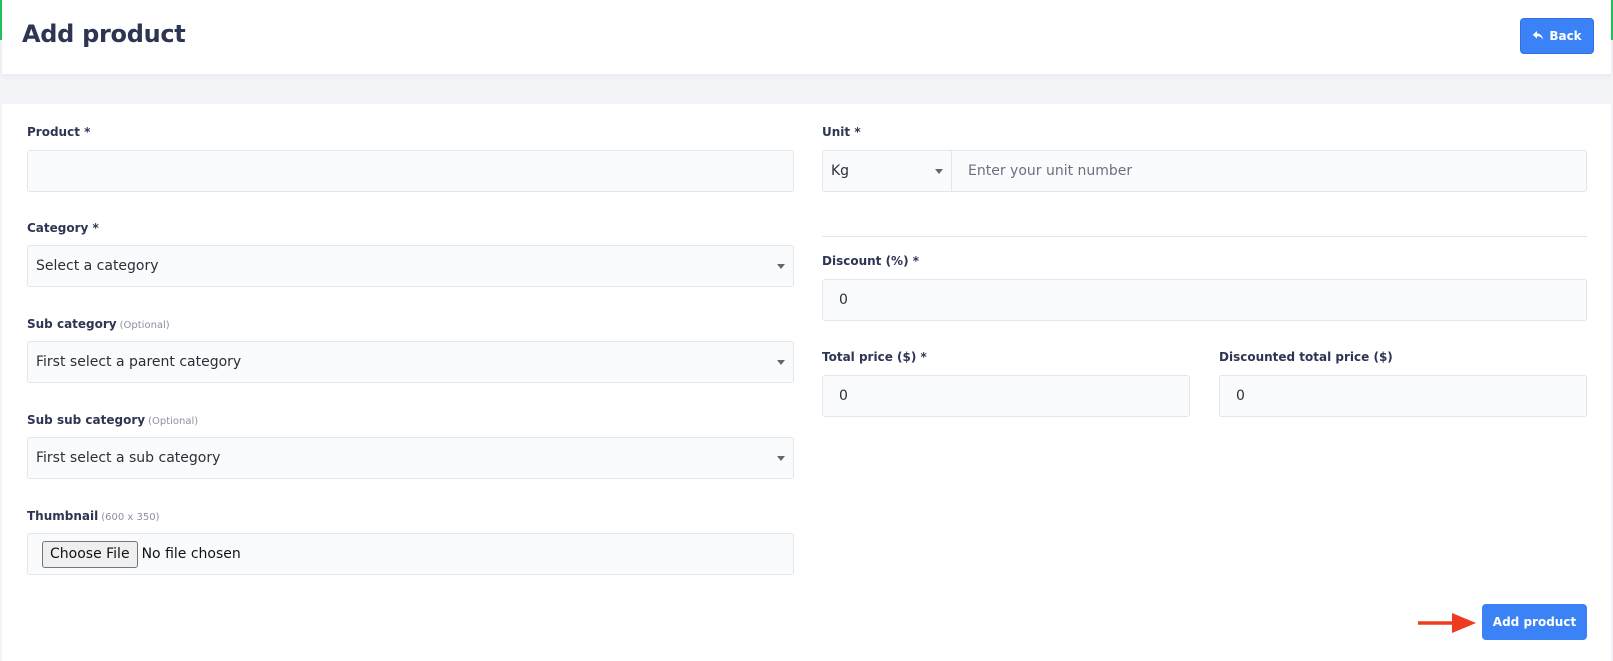  What do you see at coordinates (1411, 396) in the screenshot?
I see `discounted-total-price-input` at bounding box center [1411, 396].